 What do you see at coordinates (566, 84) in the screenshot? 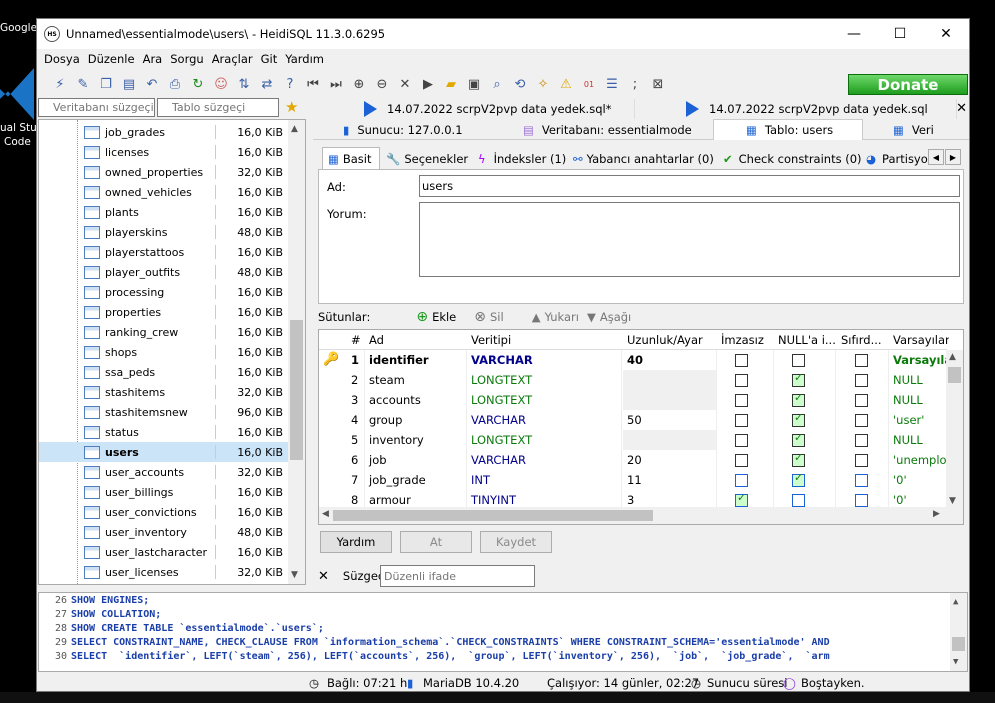
I see `warning-icon: ⚠` at bounding box center [566, 84].